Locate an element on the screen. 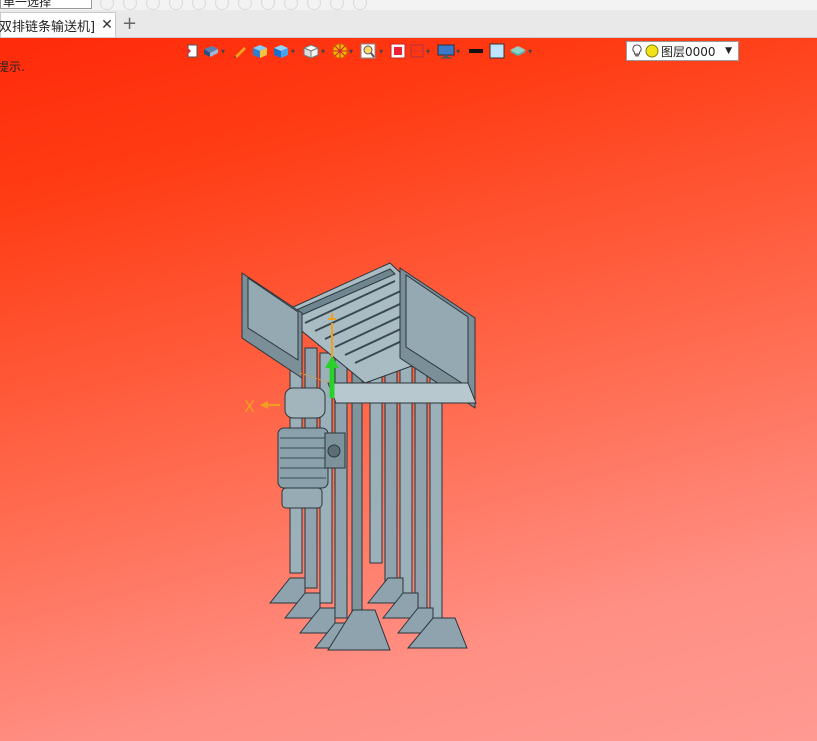 The image size is (817, 741). line-color-button is located at coordinates (476, 51).